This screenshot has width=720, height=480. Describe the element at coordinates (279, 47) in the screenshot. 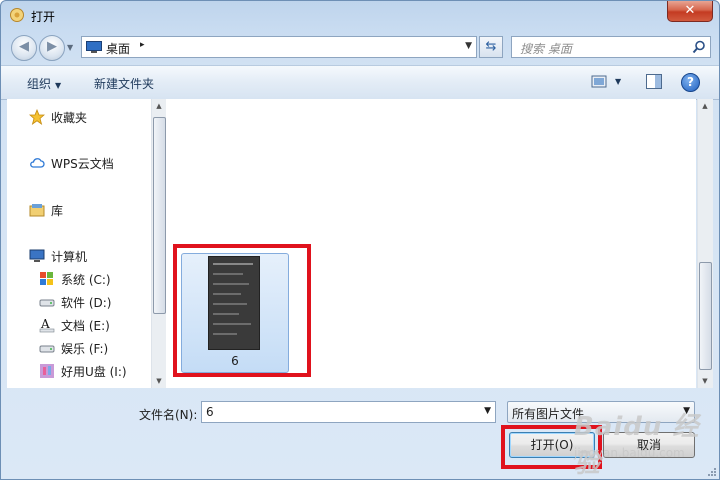

I see `address-bar: 桌面 ▸ ▼` at that location.